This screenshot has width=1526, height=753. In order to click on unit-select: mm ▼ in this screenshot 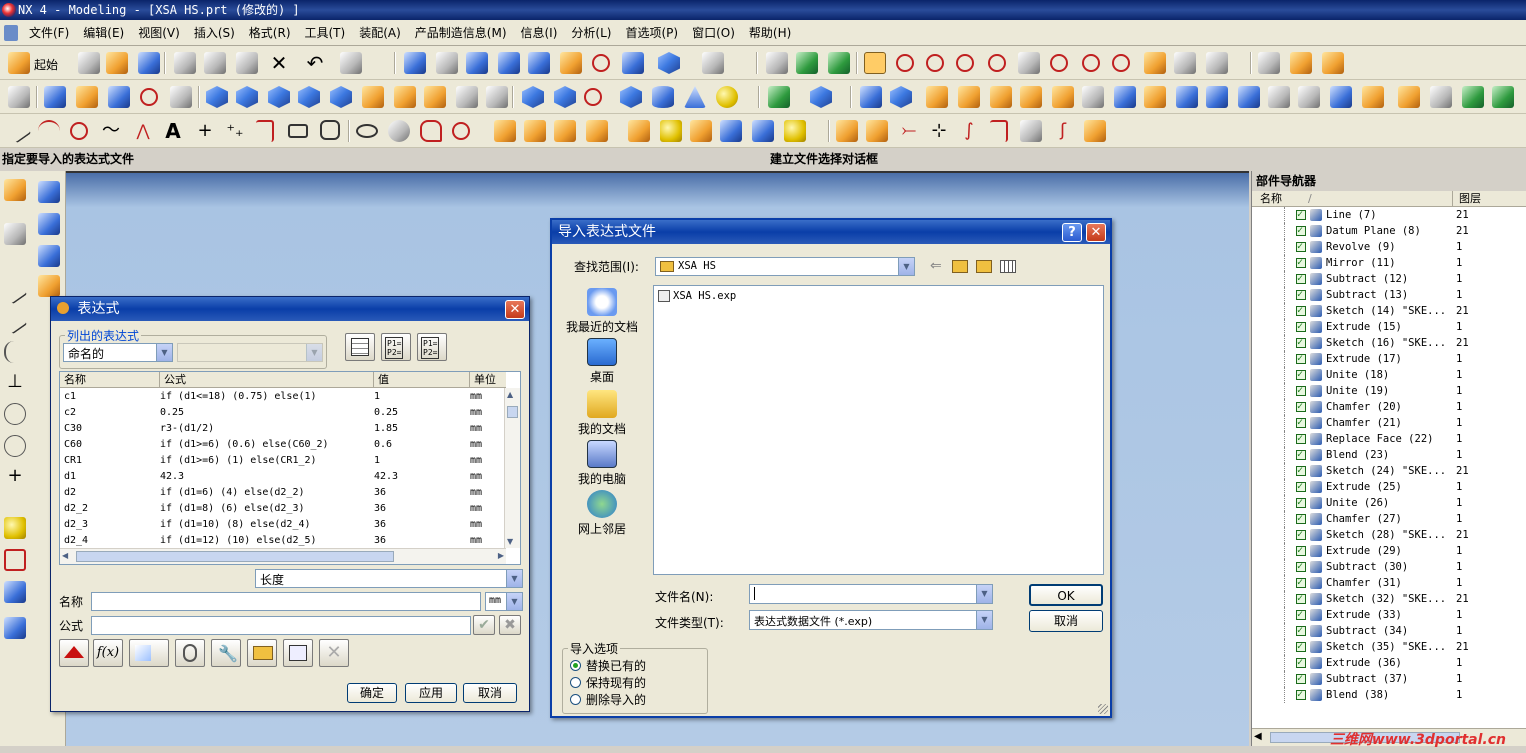, I will do `click(504, 601)`.